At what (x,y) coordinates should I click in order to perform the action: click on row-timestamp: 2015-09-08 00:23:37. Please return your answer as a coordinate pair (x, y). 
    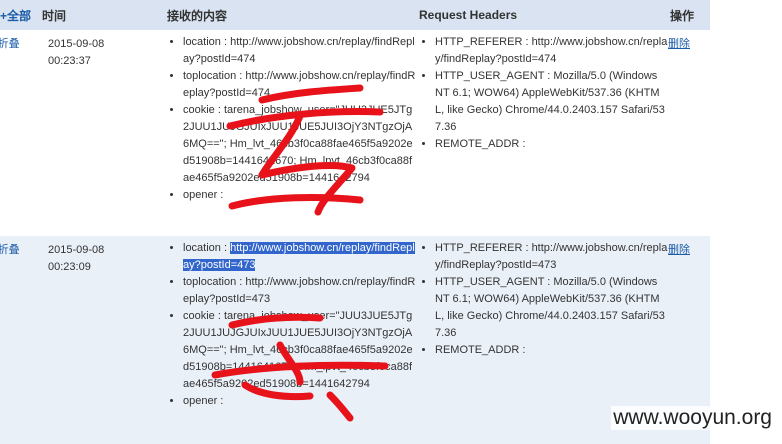
    Looking at the image, I should click on (102, 53).